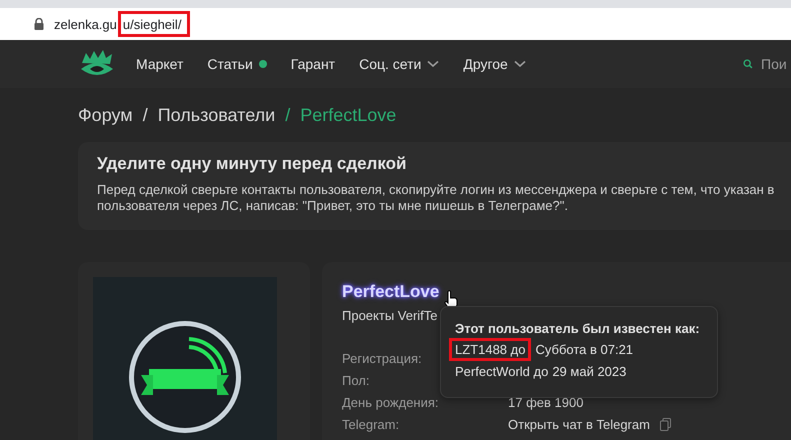 This screenshot has width=791, height=440. Describe the element at coordinates (546, 402) in the screenshot. I see `field-value: 17 фев 1900` at that location.